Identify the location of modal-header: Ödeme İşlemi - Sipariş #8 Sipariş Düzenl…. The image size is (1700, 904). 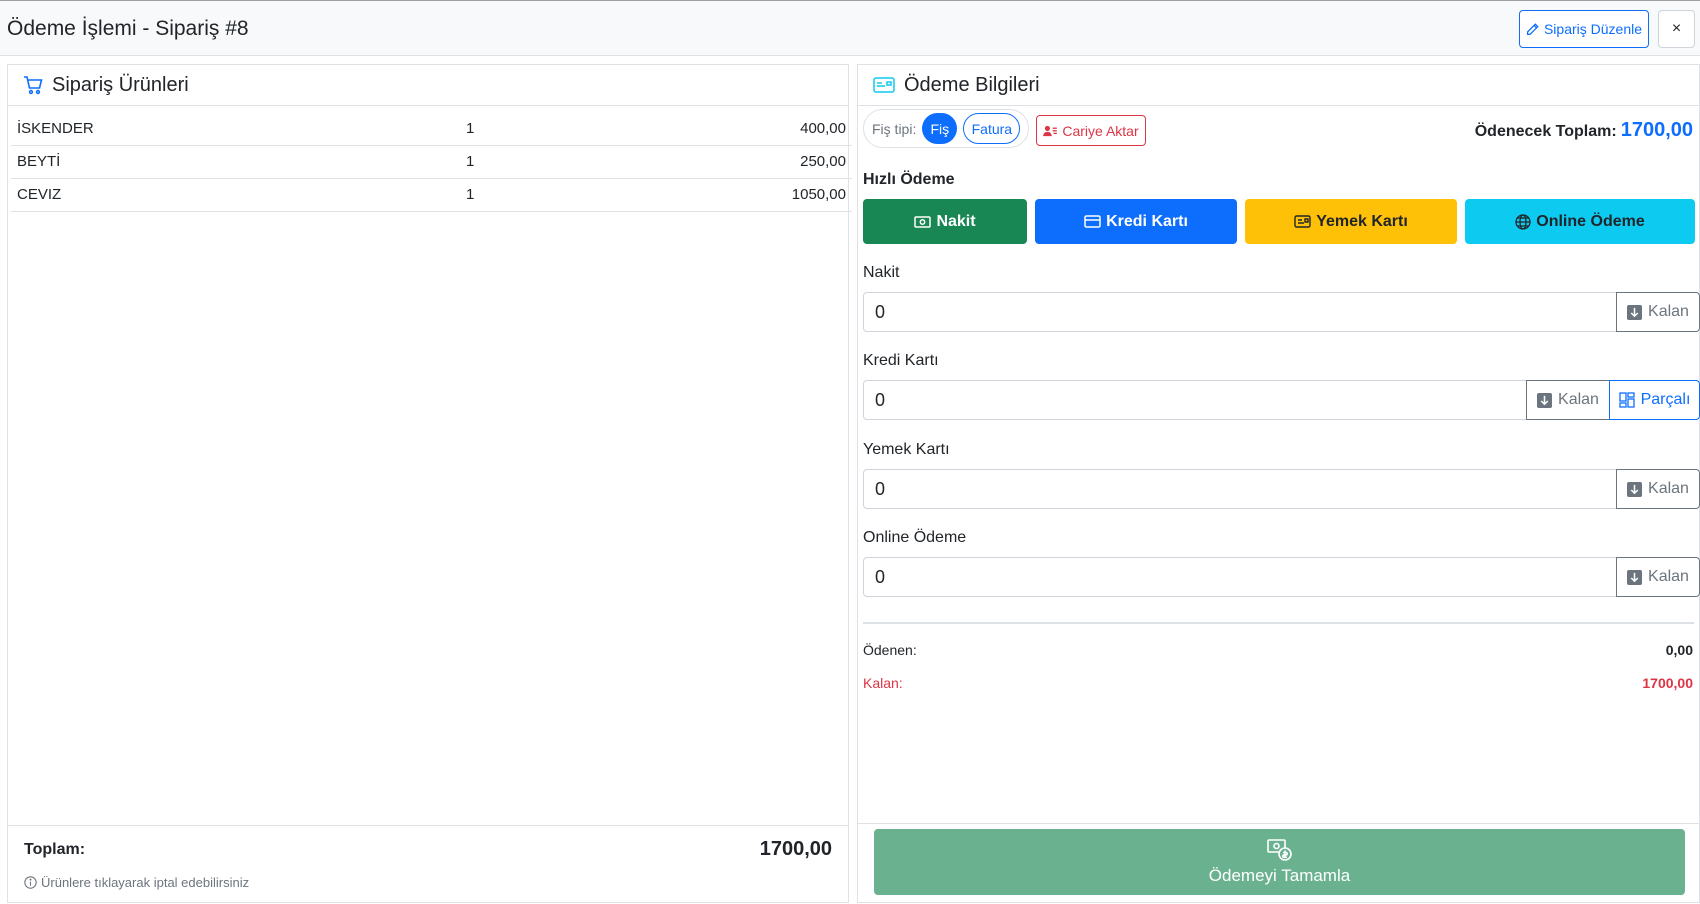
(850, 28).